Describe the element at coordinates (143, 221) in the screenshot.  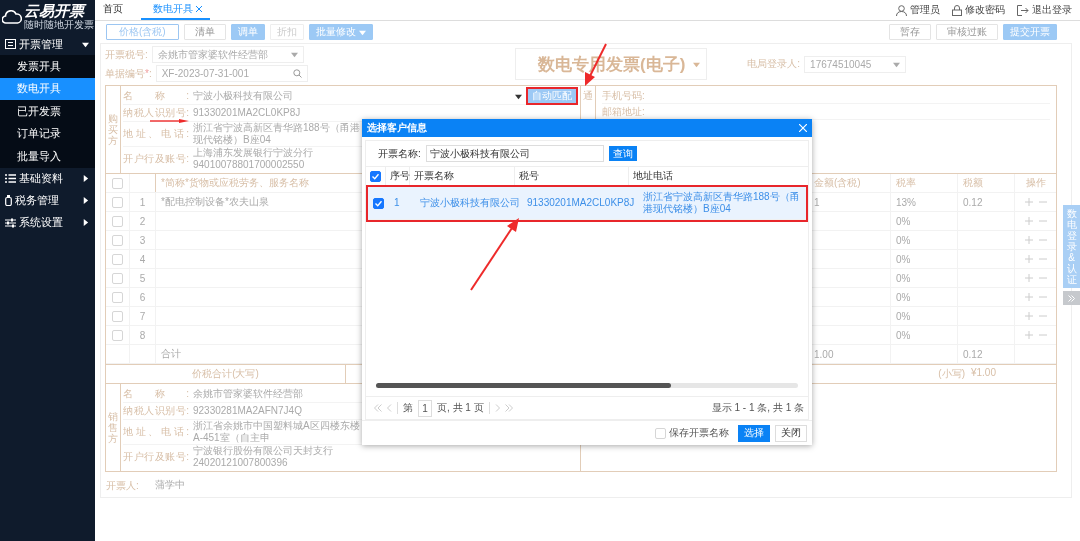
I see `row-number: 2` at that location.